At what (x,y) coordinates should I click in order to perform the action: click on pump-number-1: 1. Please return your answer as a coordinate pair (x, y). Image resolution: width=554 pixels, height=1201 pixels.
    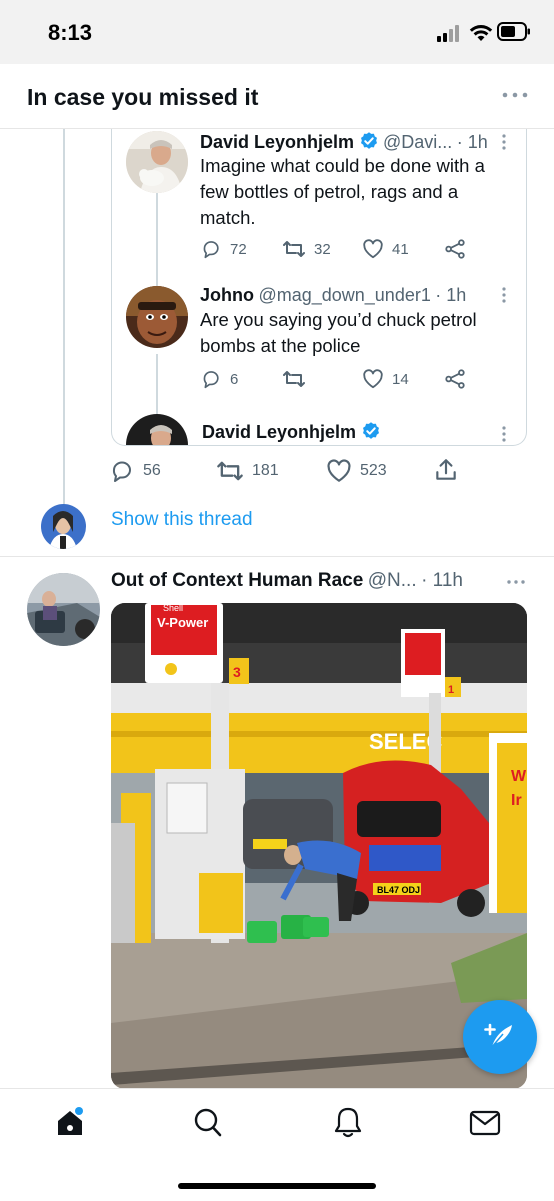
    Looking at the image, I should click on (451, 690).